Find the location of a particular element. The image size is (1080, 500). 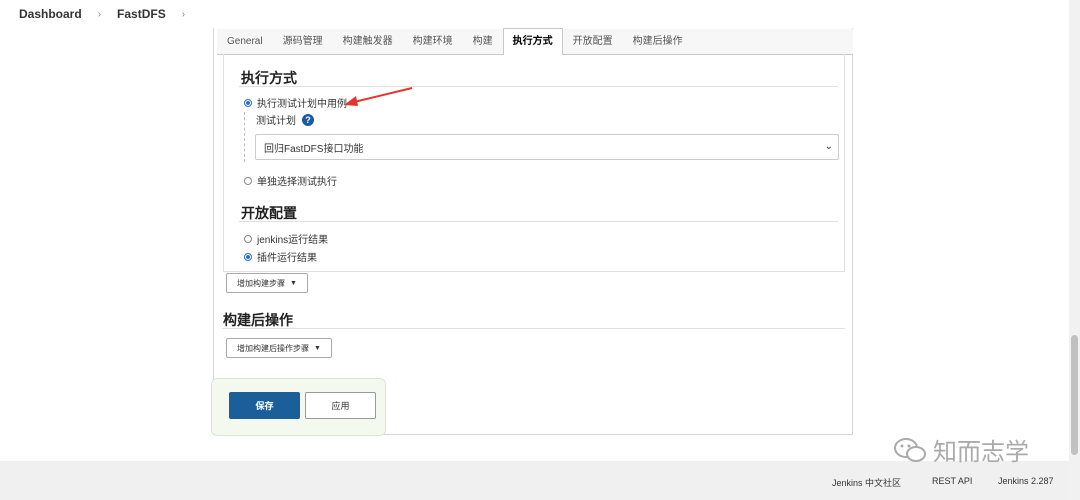

test-plan-select: 回归FastDFS接口功能 ⌄ is located at coordinates (547, 147).